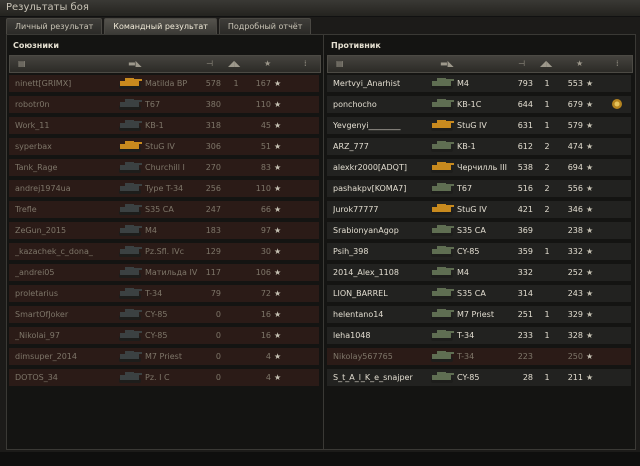 The height and width of the screenshot is (466, 640). What do you see at coordinates (575, 167) in the screenshot?
I see `xp-value: 694` at bounding box center [575, 167].